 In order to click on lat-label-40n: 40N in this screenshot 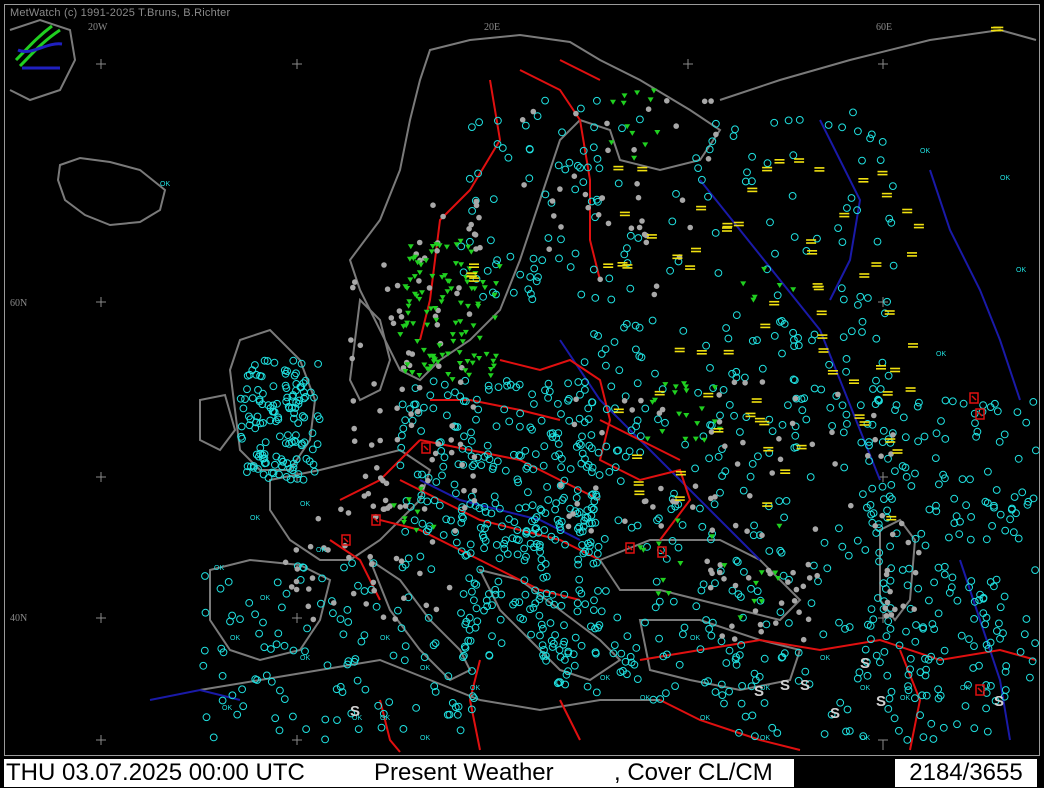, I will do `click(19, 618)`.